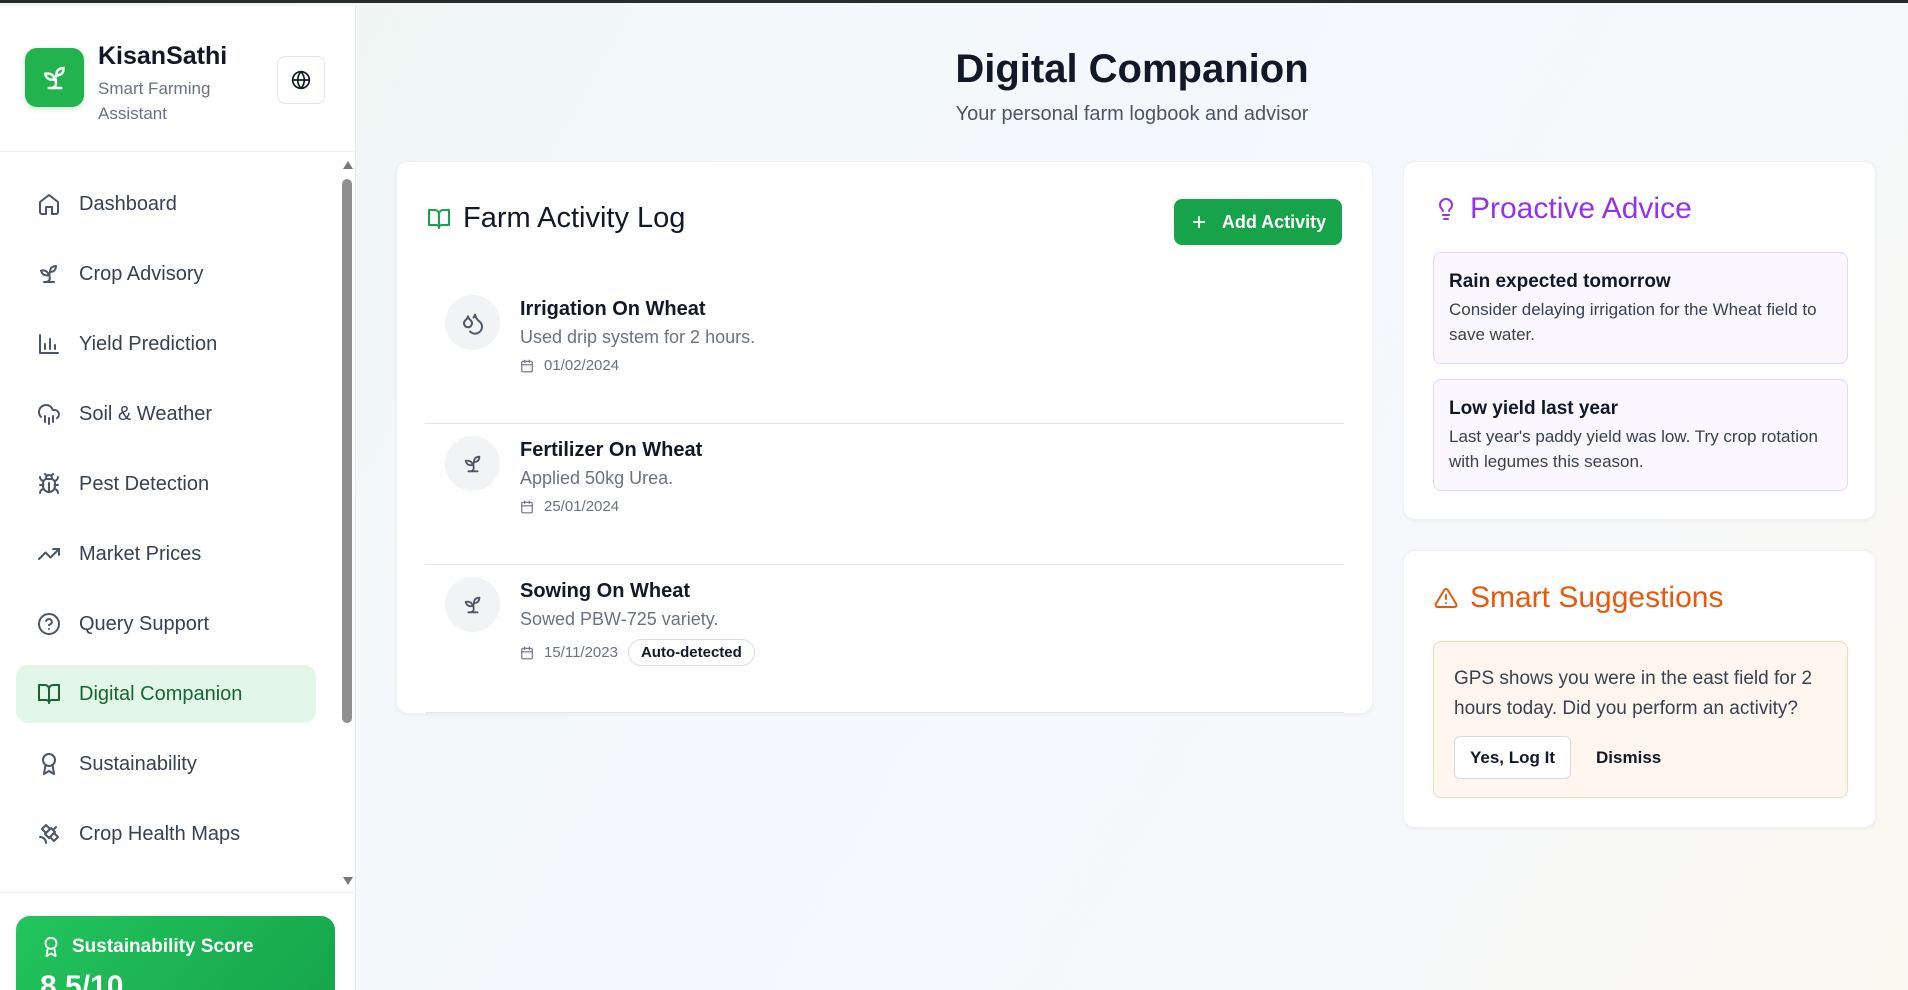 This screenshot has width=1908, height=990. I want to click on activity-date: 25/01/2024, so click(582, 506).